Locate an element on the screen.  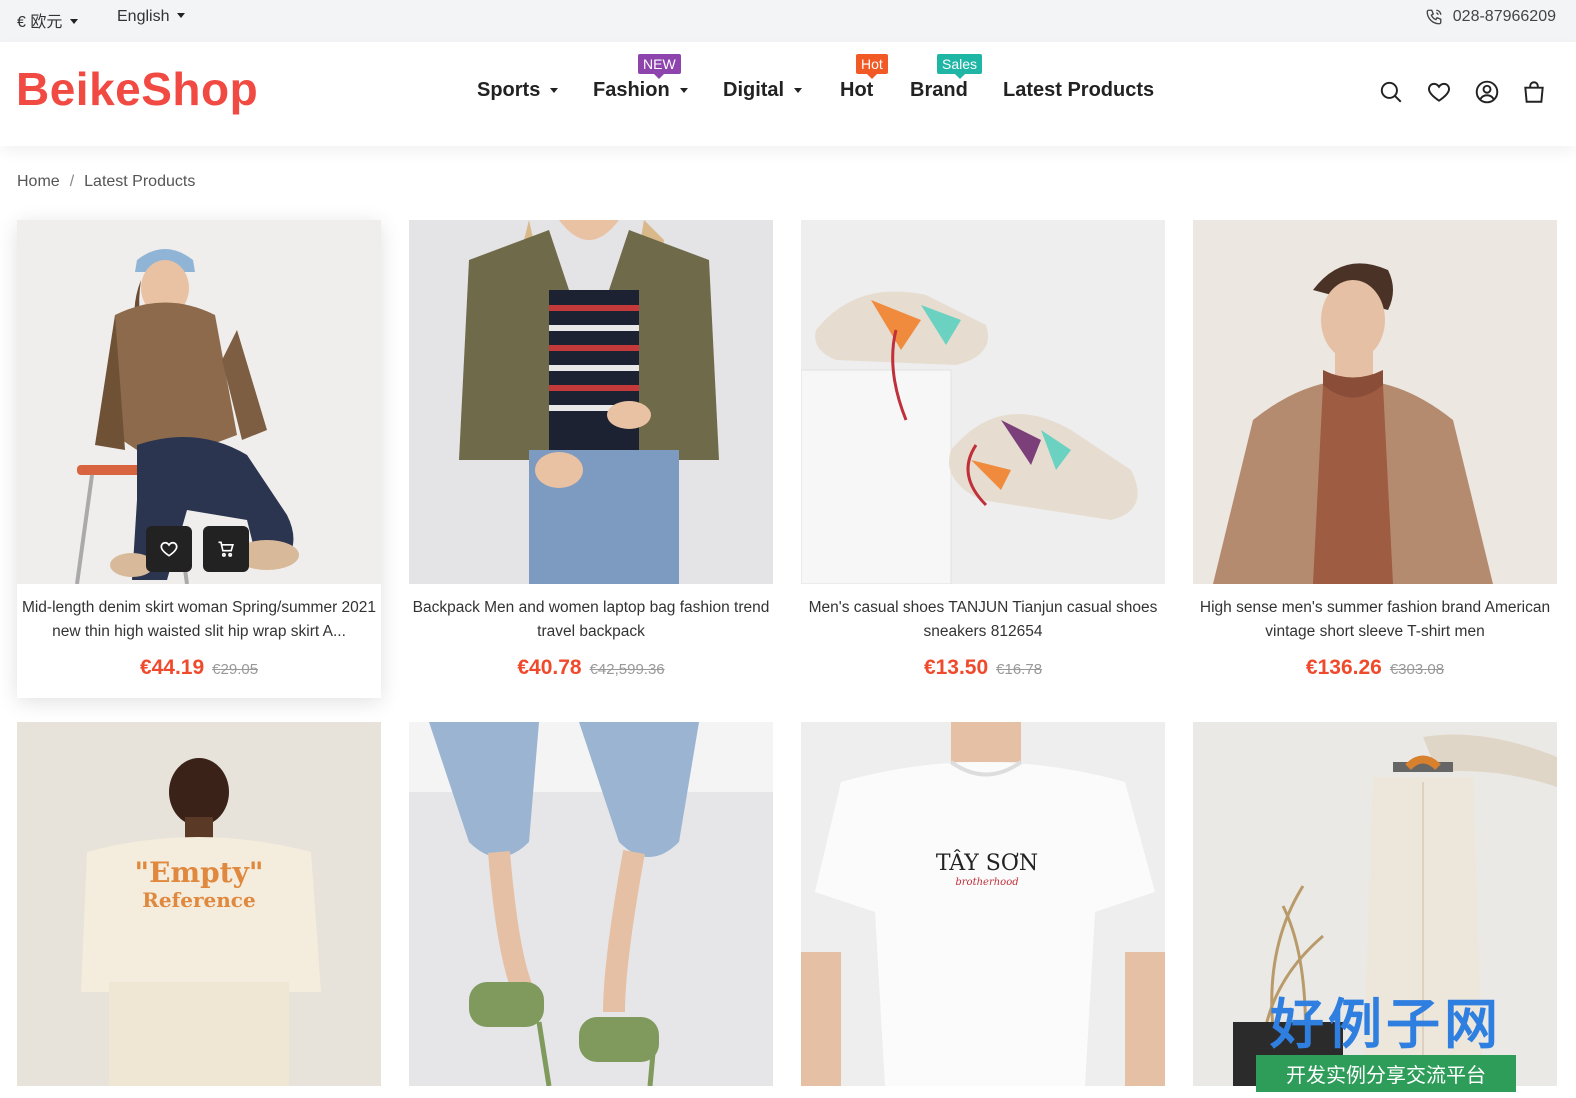
product-old-price: €42,599.36 is located at coordinates (627, 669).